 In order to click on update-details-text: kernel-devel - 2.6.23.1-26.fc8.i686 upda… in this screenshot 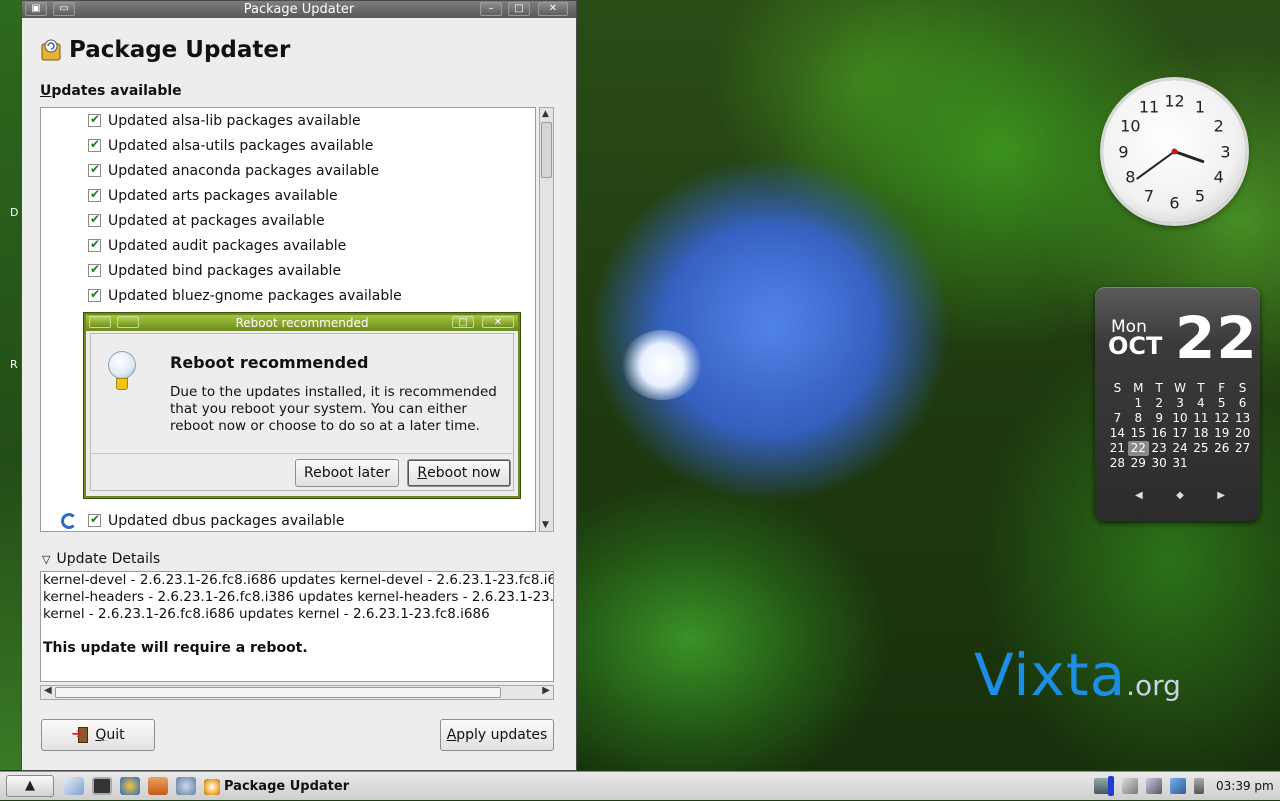, I will do `click(297, 626)`.